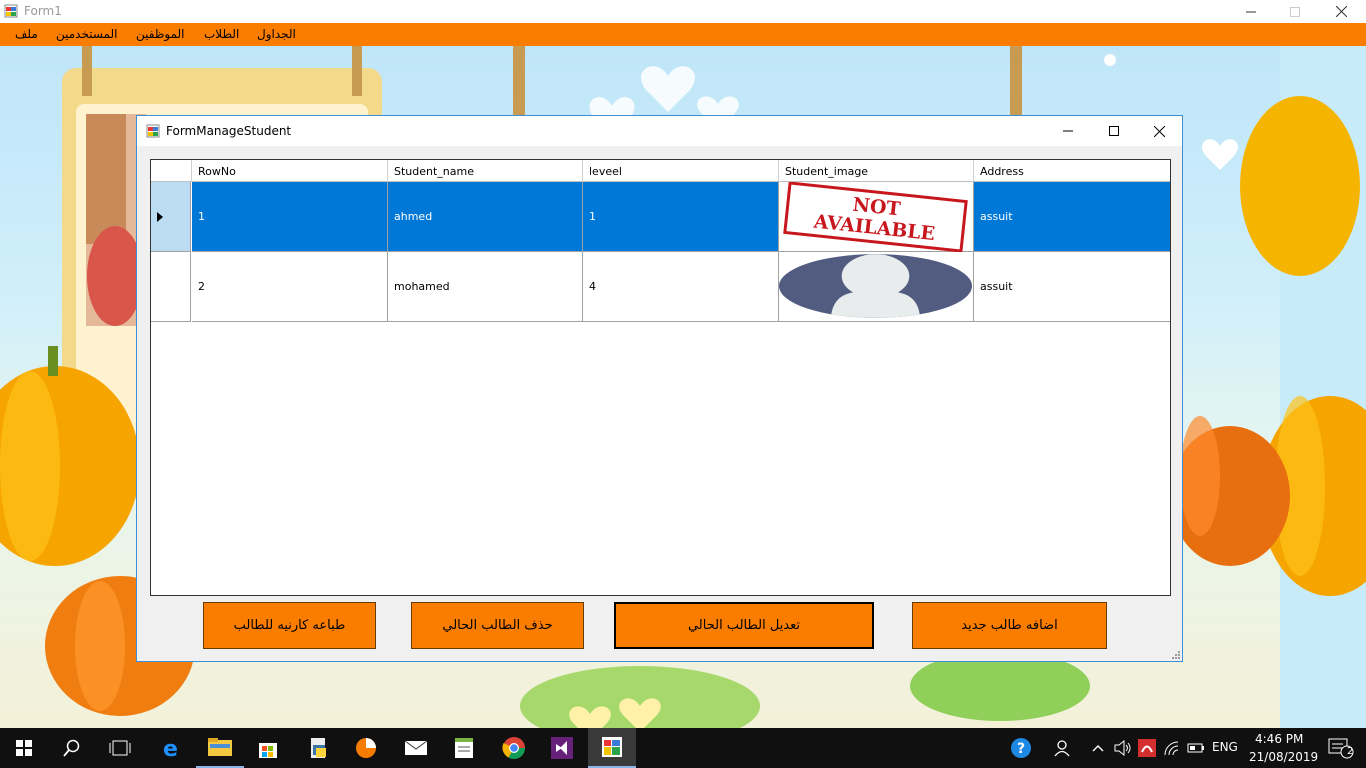  I want to click on child-minimize-button, so click(1068, 131).